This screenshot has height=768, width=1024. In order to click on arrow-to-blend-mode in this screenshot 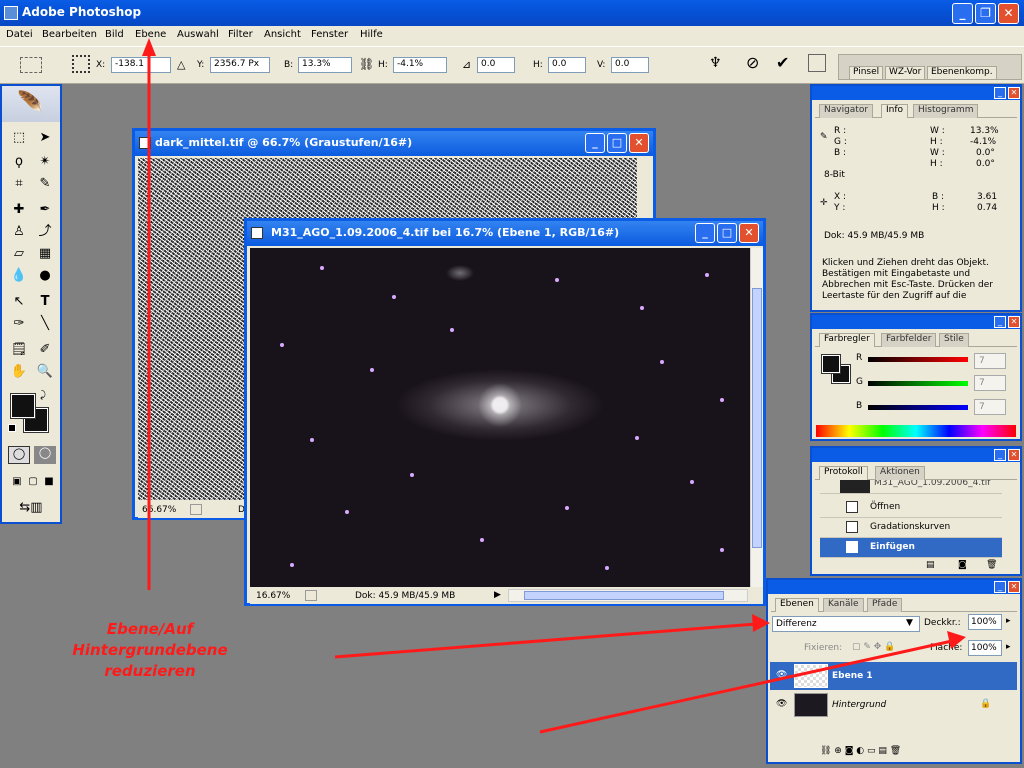, I will do `click(545, 640)`.